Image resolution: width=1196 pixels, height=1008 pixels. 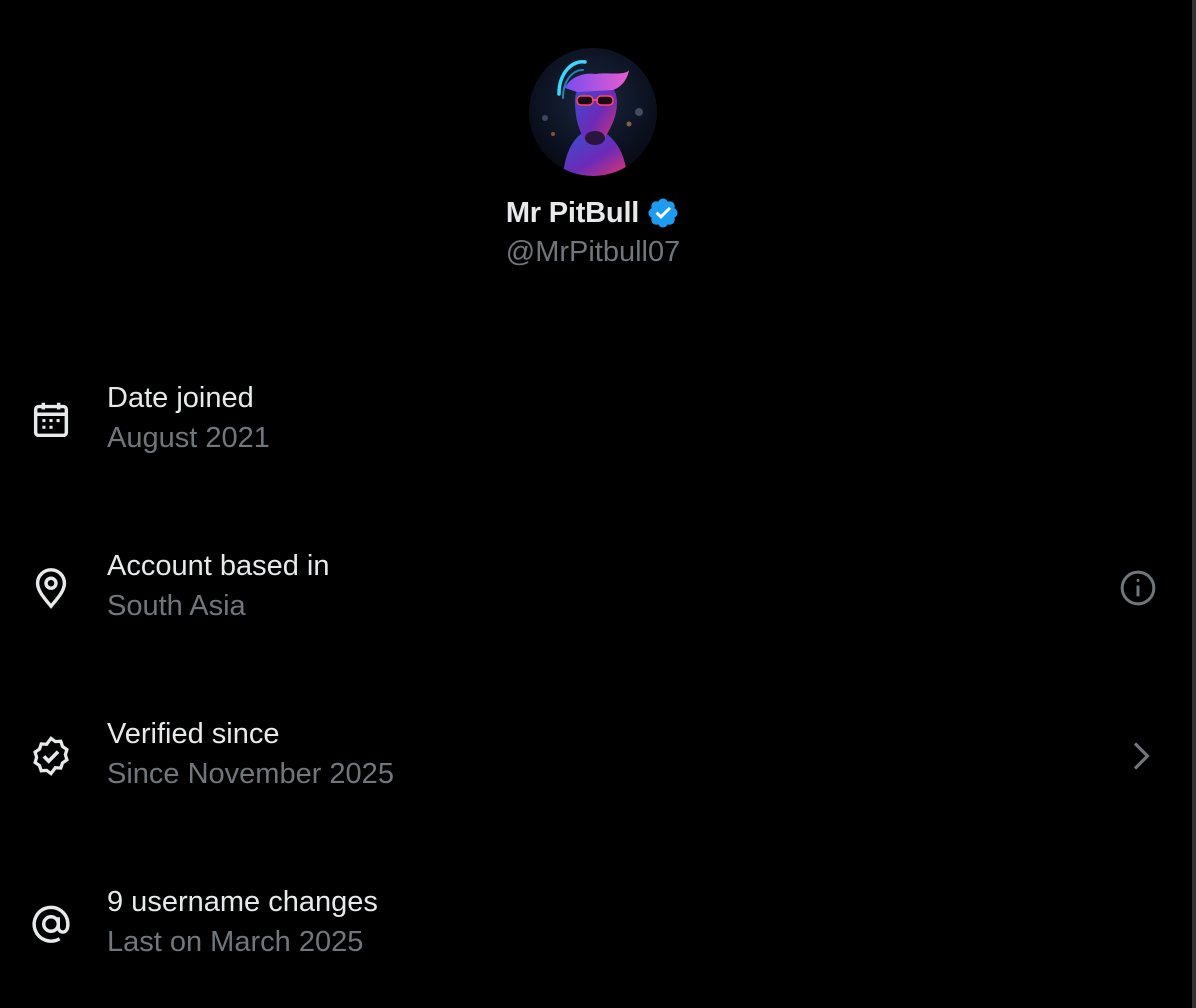 What do you see at coordinates (188, 418) in the screenshot?
I see `row-text: Date joined August 2021` at bounding box center [188, 418].